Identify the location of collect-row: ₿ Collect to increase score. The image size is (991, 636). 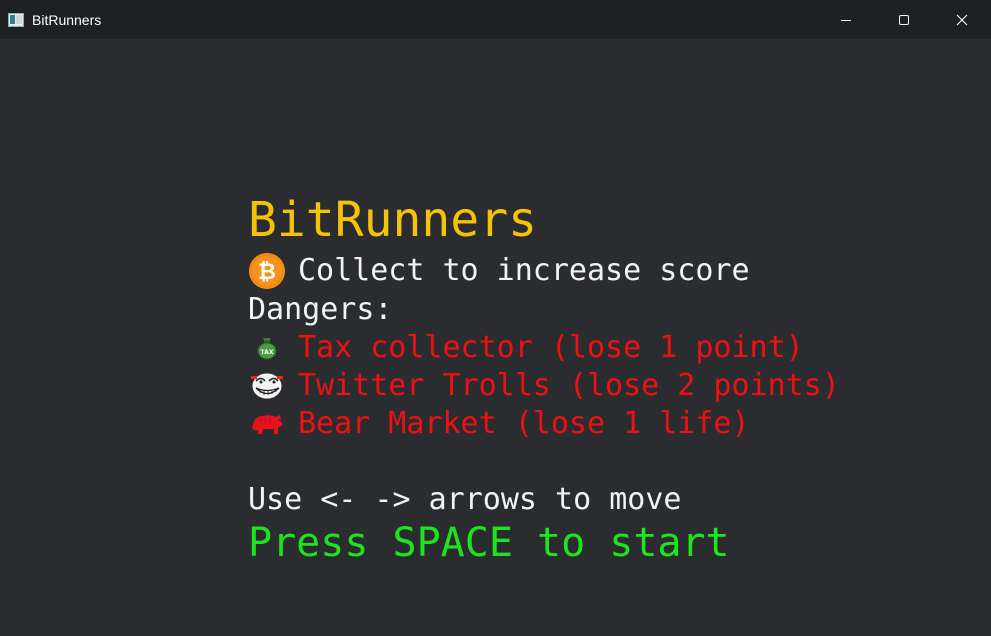
(499, 271).